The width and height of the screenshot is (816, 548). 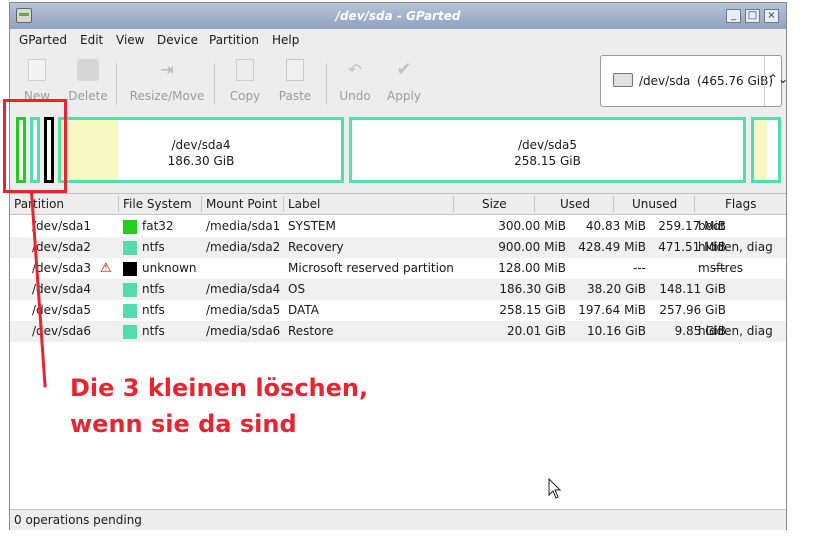 I want to click on menu-edit: Edit, so click(x=91, y=40).